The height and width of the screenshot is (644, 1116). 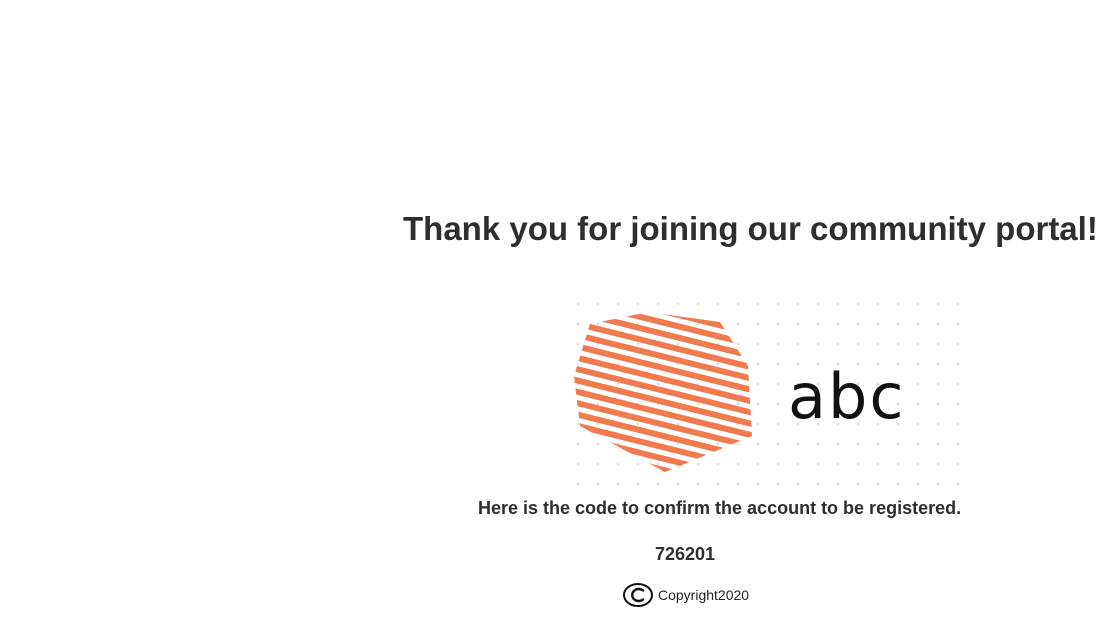 I want to click on confirmation-code: 726201, so click(x=685, y=554).